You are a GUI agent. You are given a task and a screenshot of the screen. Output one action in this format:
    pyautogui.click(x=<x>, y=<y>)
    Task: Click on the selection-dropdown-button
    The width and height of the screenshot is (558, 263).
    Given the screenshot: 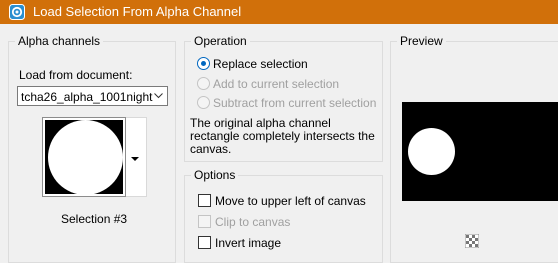 What is the action you would take?
    pyautogui.click(x=136, y=157)
    